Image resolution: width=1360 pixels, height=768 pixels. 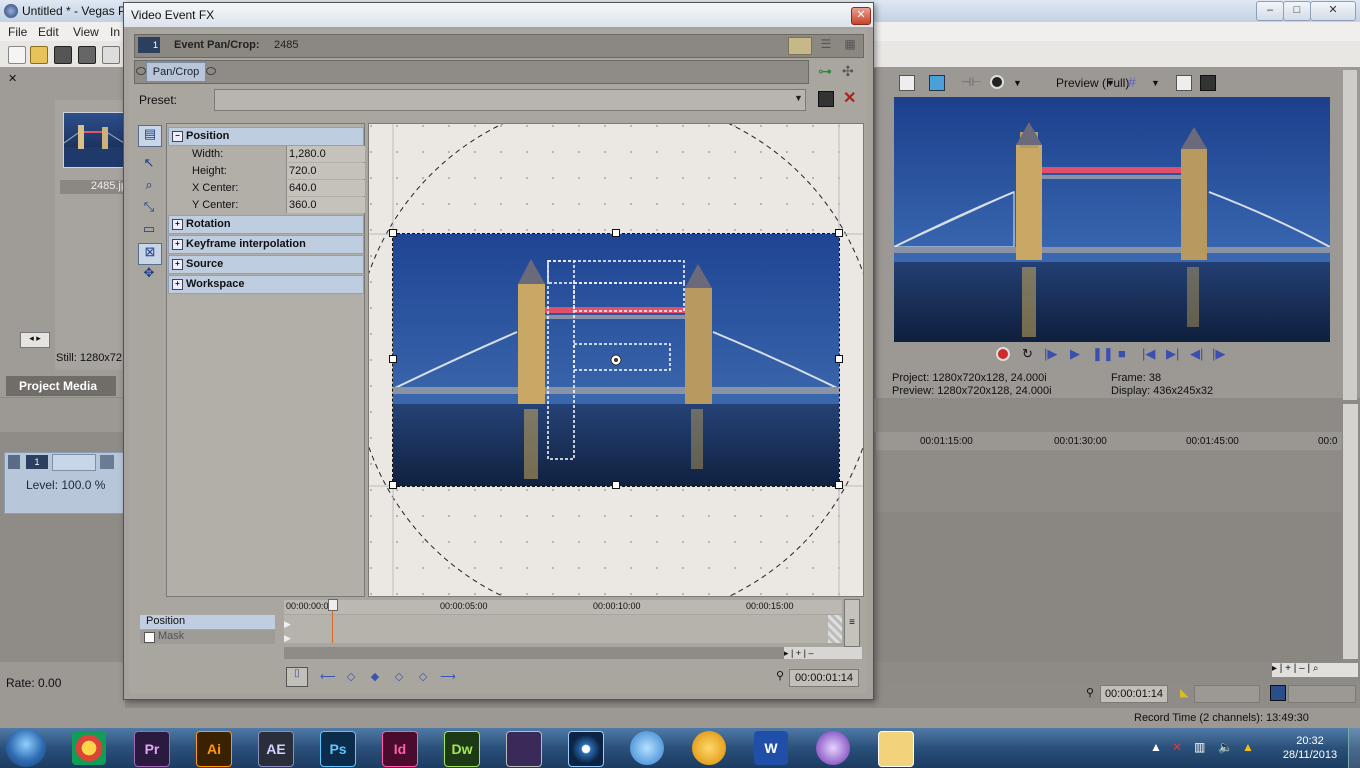 What do you see at coordinates (1196, 354) in the screenshot?
I see `previous-frame-icon: ◀|` at bounding box center [1196, 354].